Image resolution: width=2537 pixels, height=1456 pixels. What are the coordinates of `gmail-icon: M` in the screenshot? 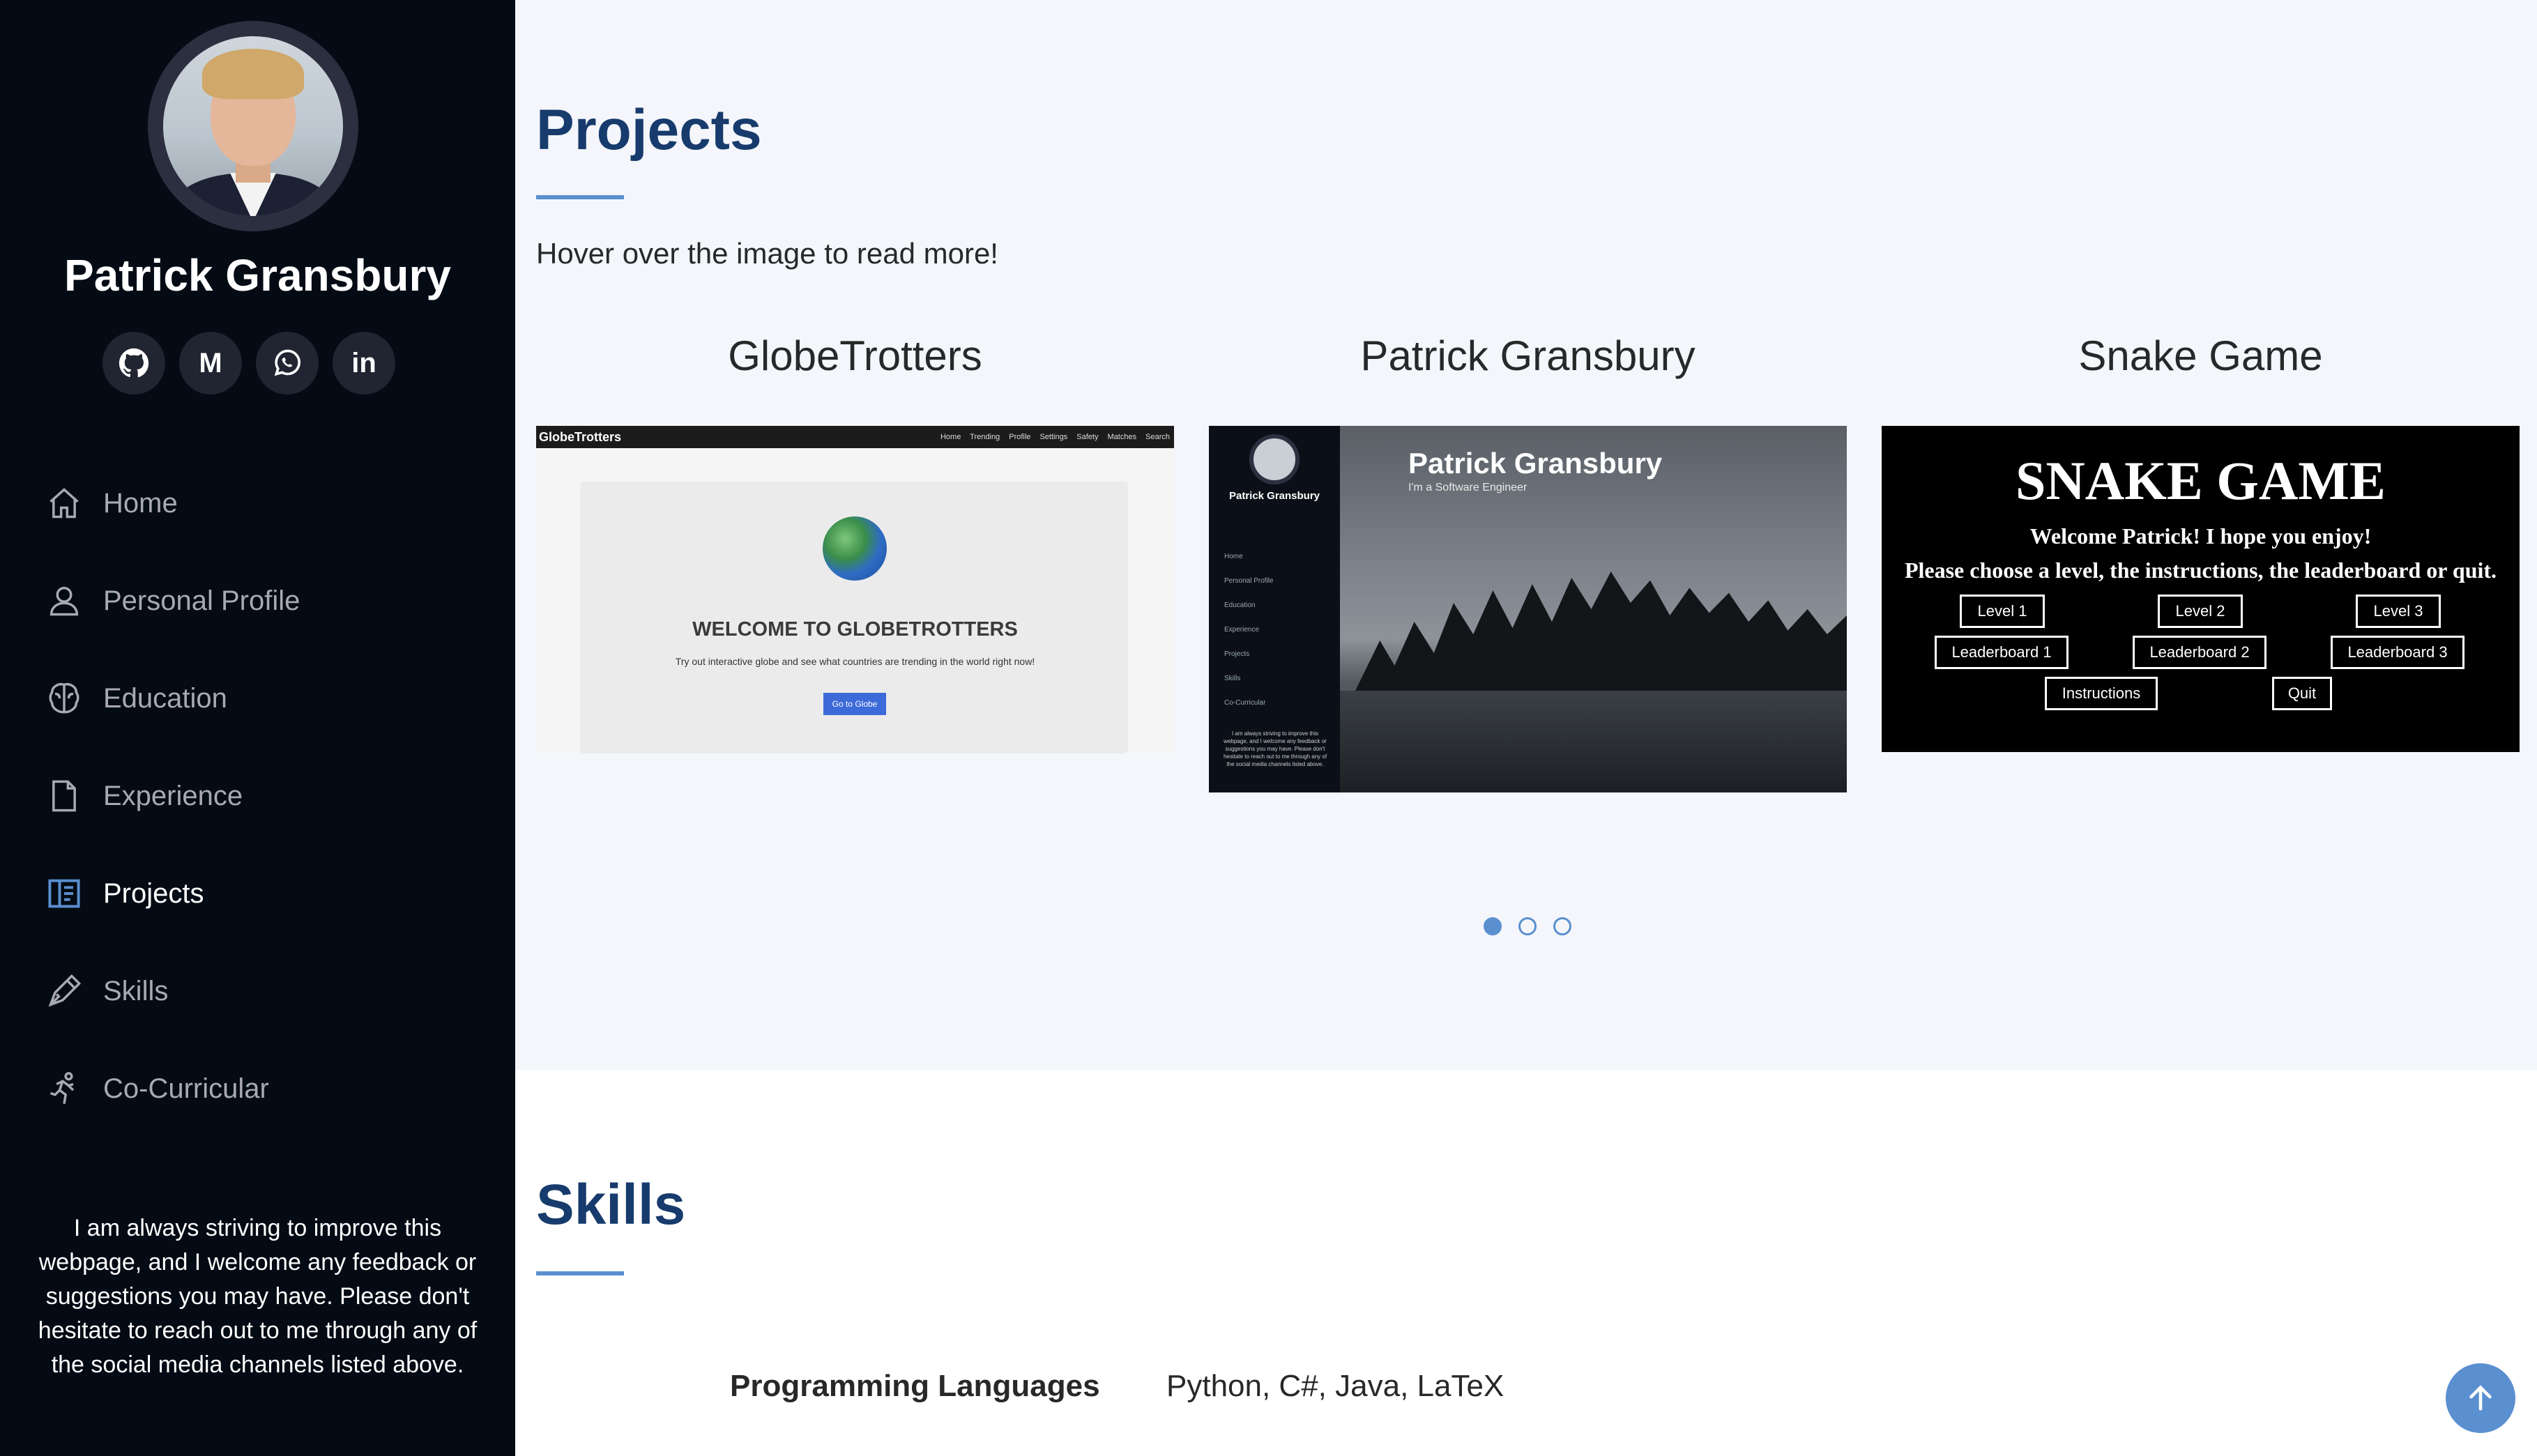 It's located at (211, 363).